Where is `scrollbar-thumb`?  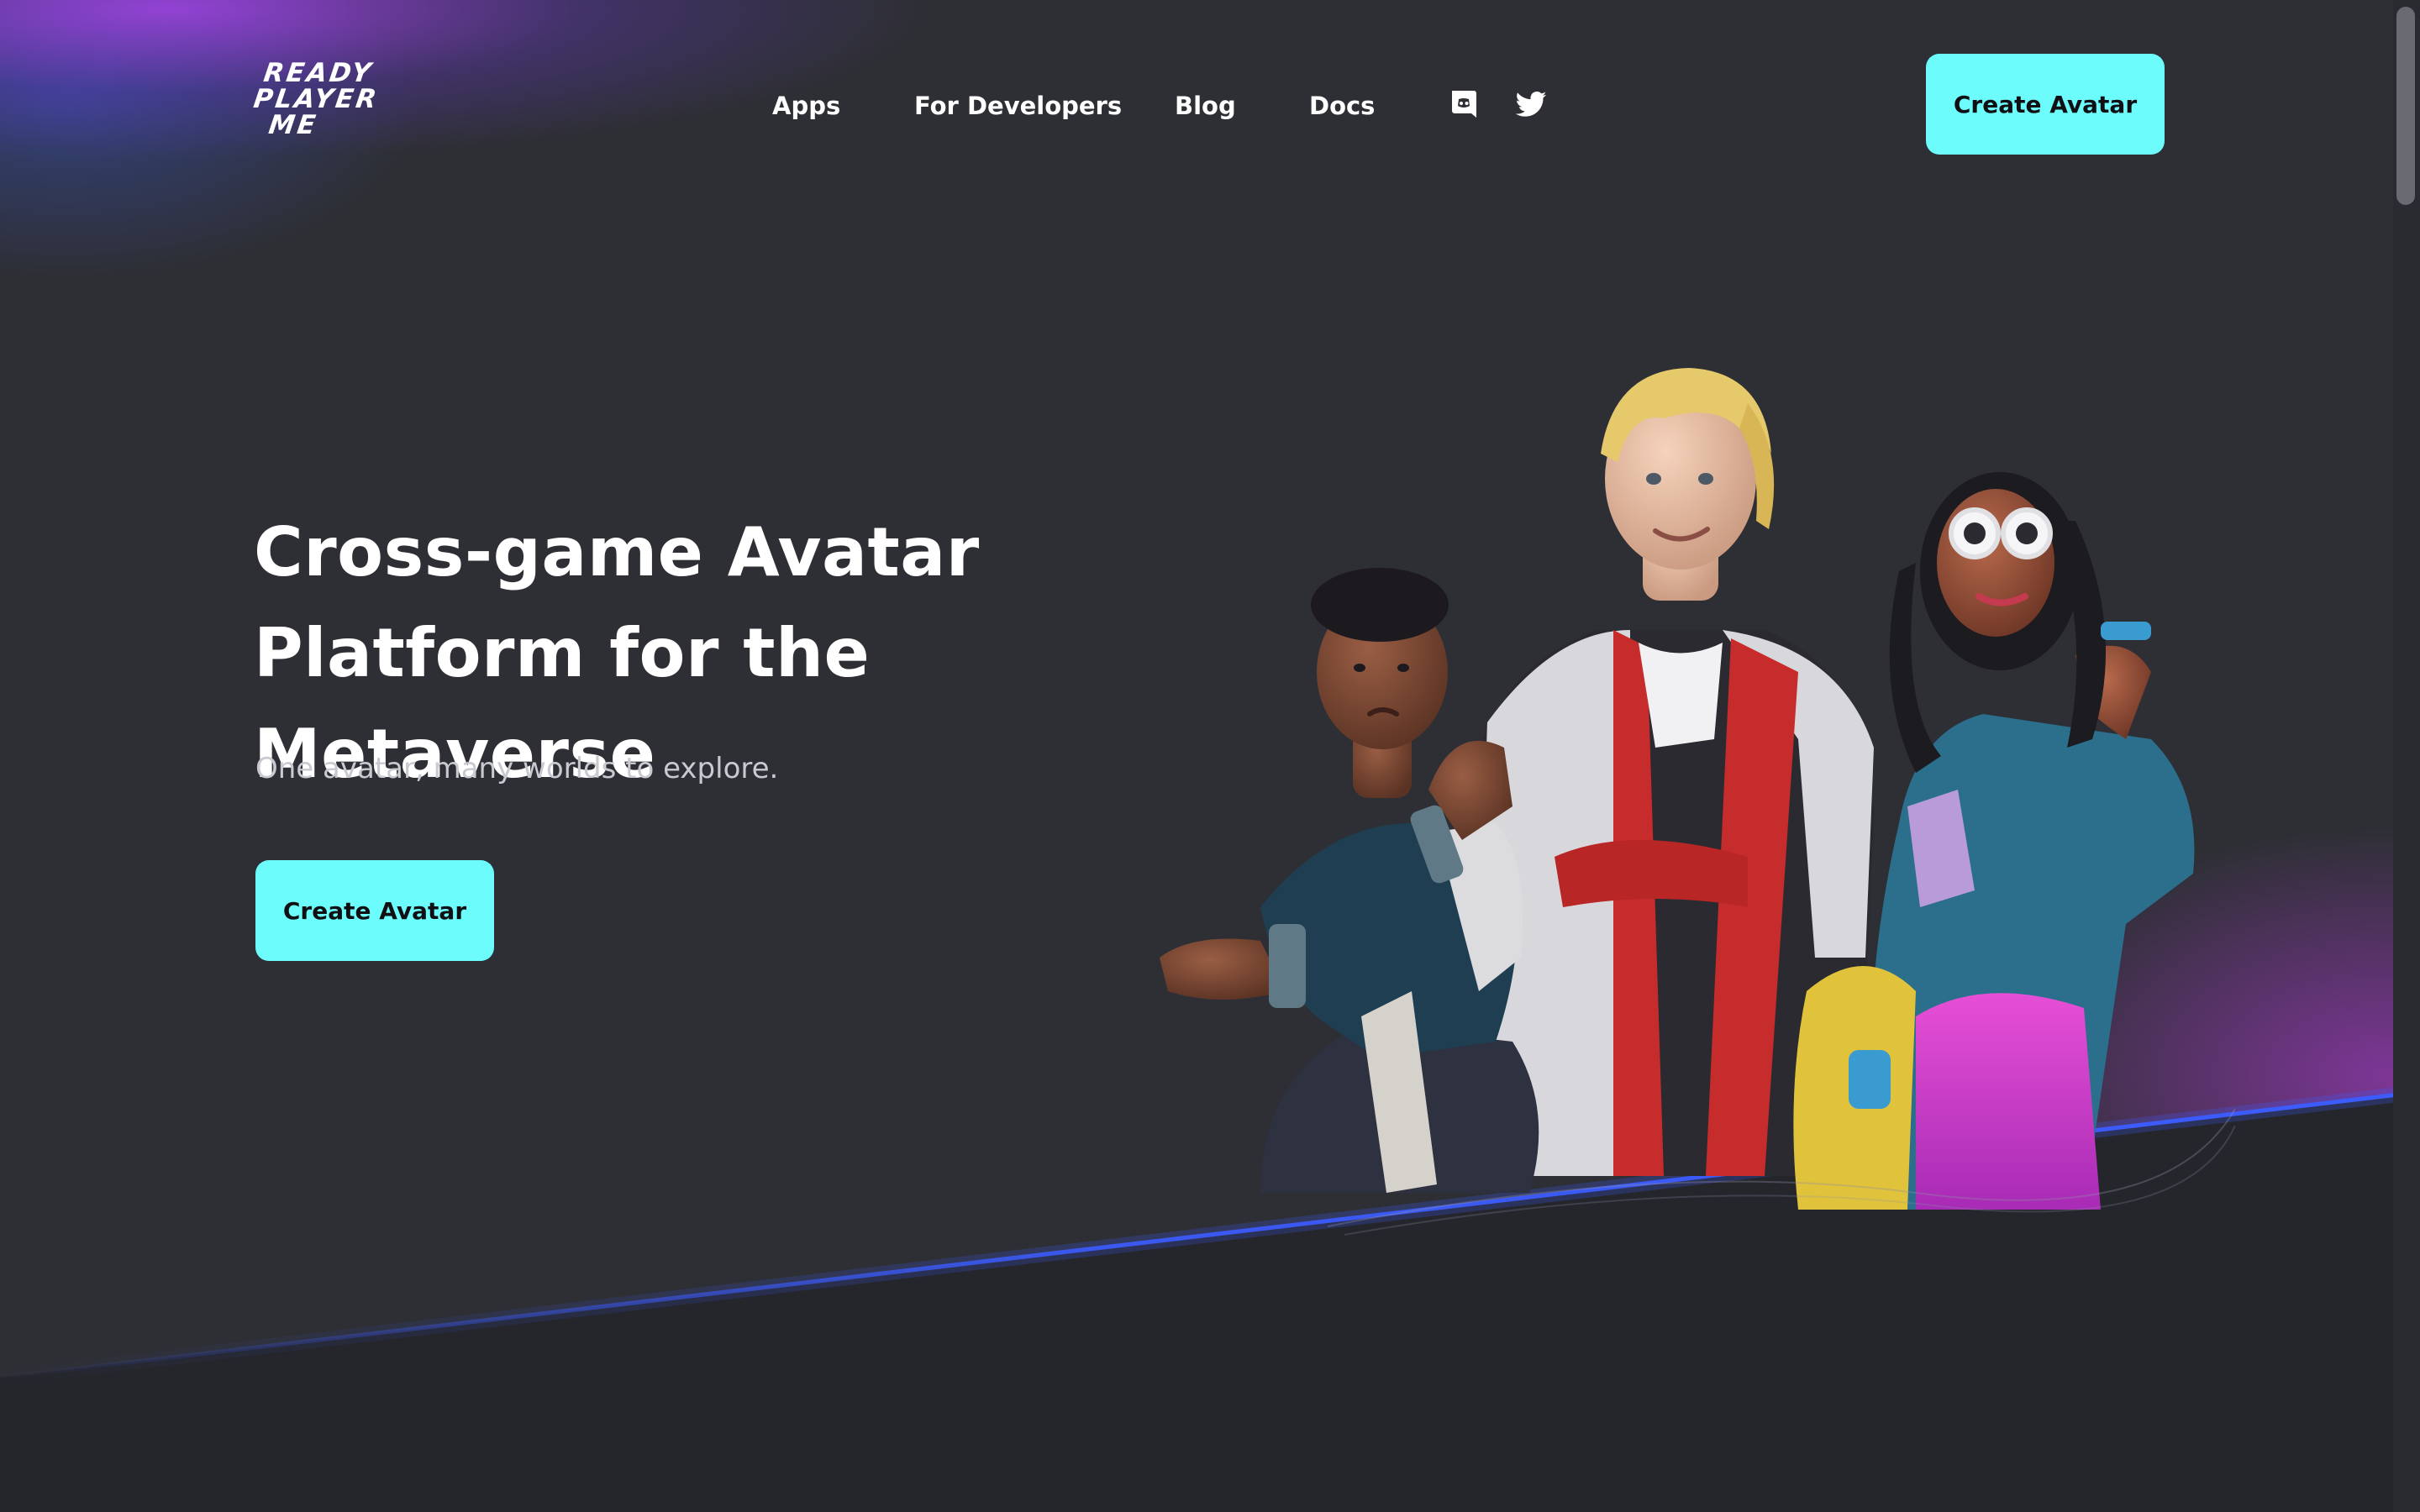
scrollbar-thumb is located at coordinates (2405, 106).